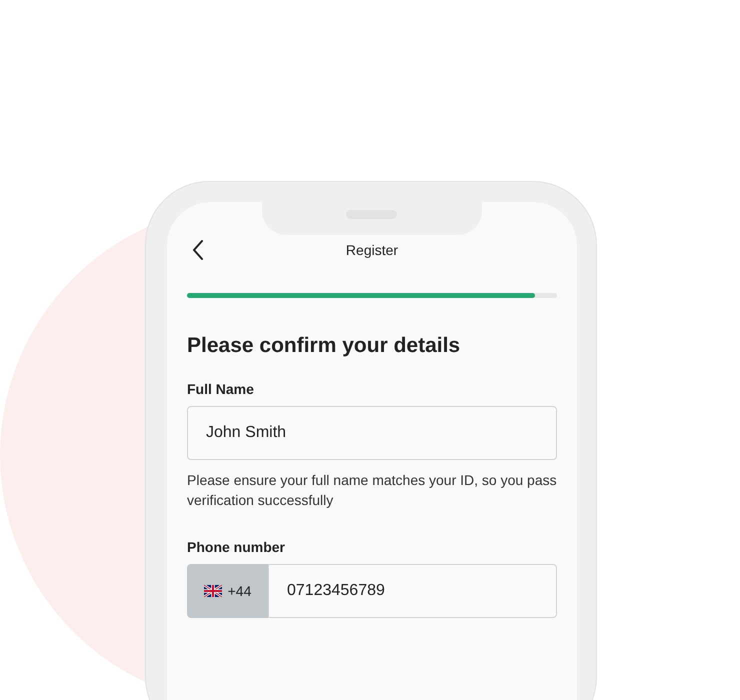 The height and width of the screenshot is (700, 740). What do you see at coordinates (372, 490) in the screenshot?
I see `helper-text: Please ensure your full name matches your ID, so you pass verification successfully` at bounding box center [372, 490].